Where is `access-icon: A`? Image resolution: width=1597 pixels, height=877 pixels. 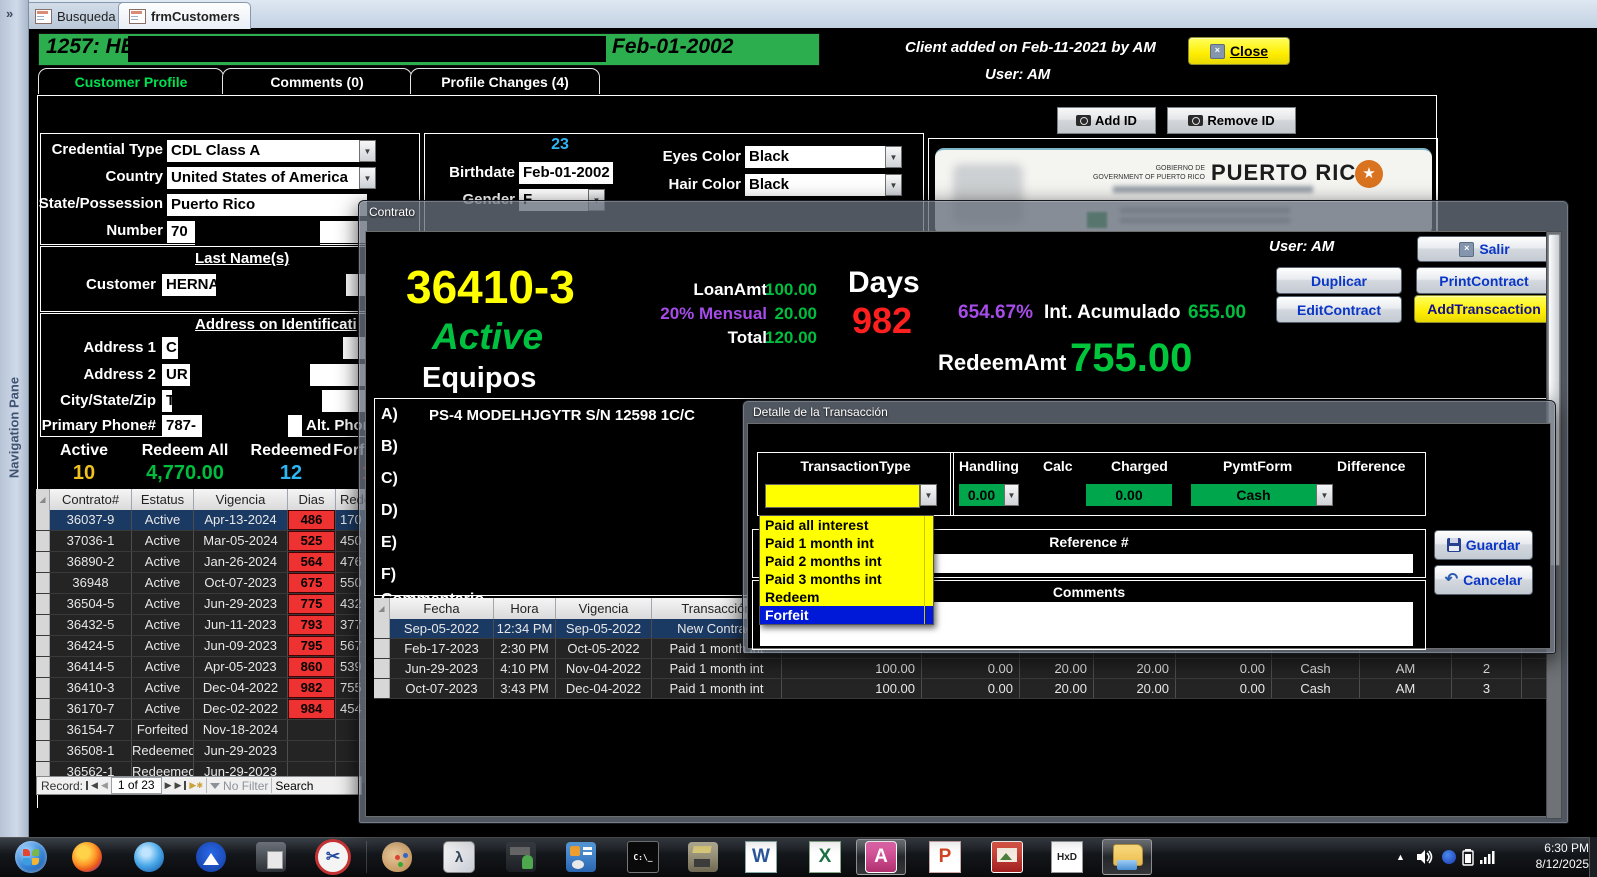 access-icon: A is located at coordinates (881, 857).